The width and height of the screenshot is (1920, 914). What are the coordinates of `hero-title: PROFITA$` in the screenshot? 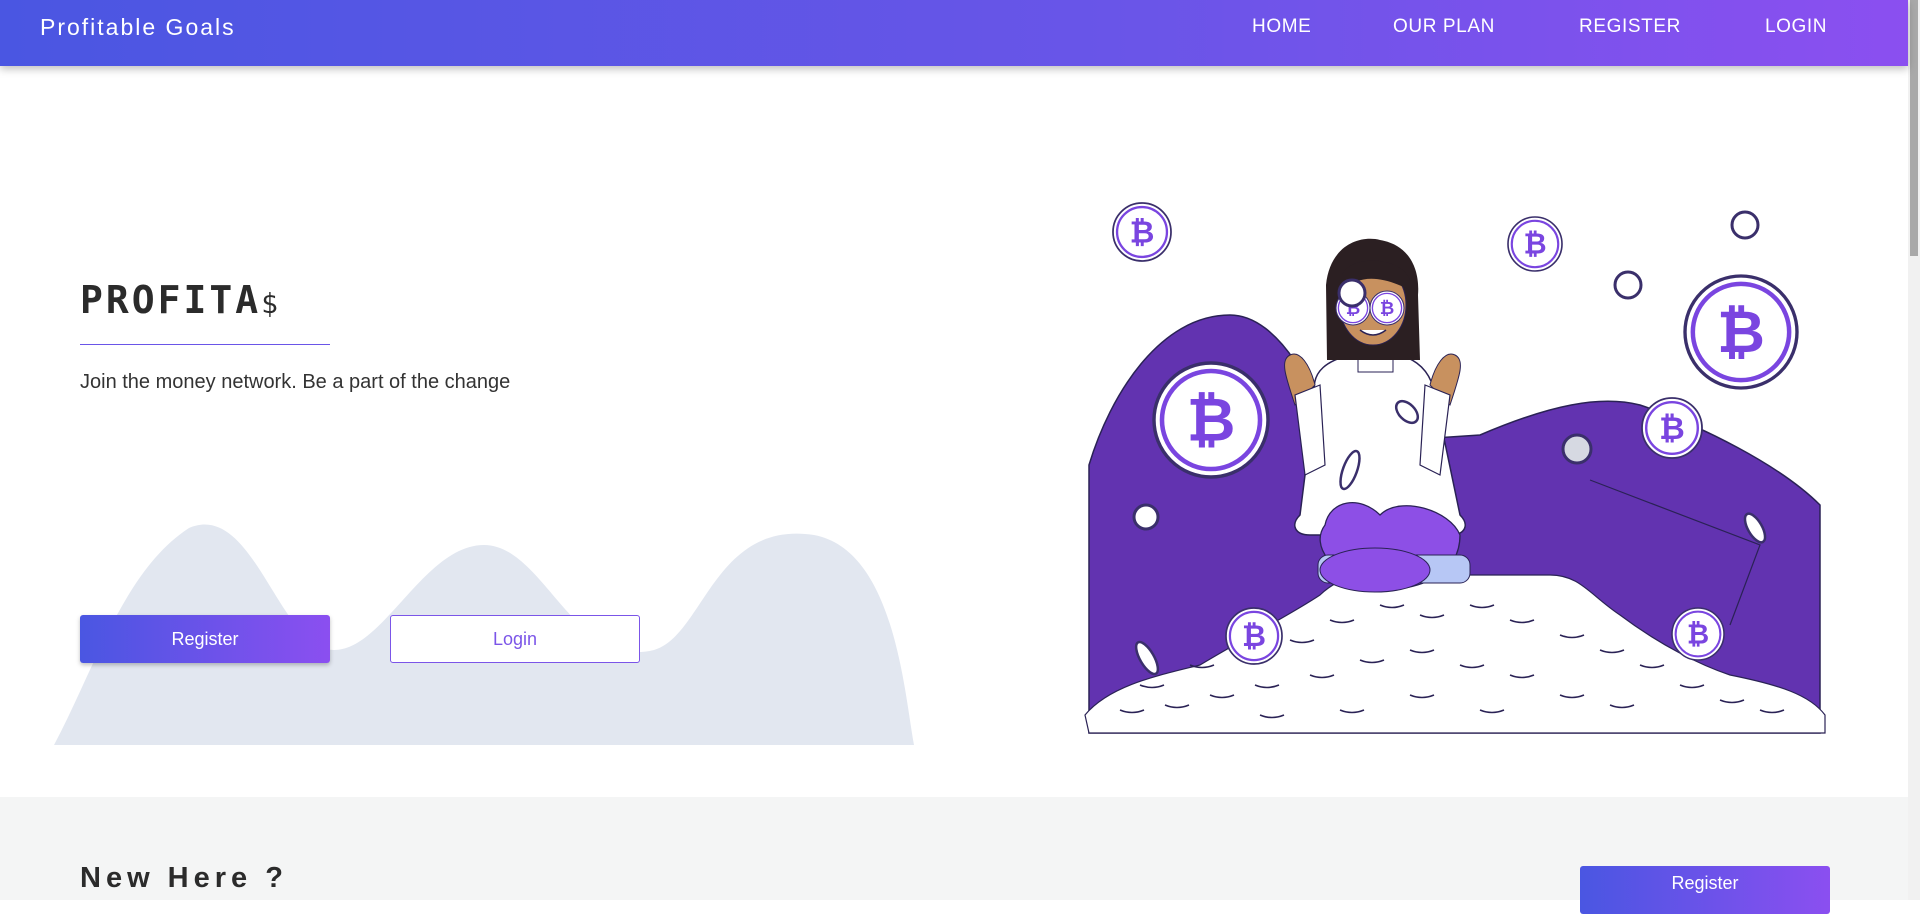 It's located at (179, 300).